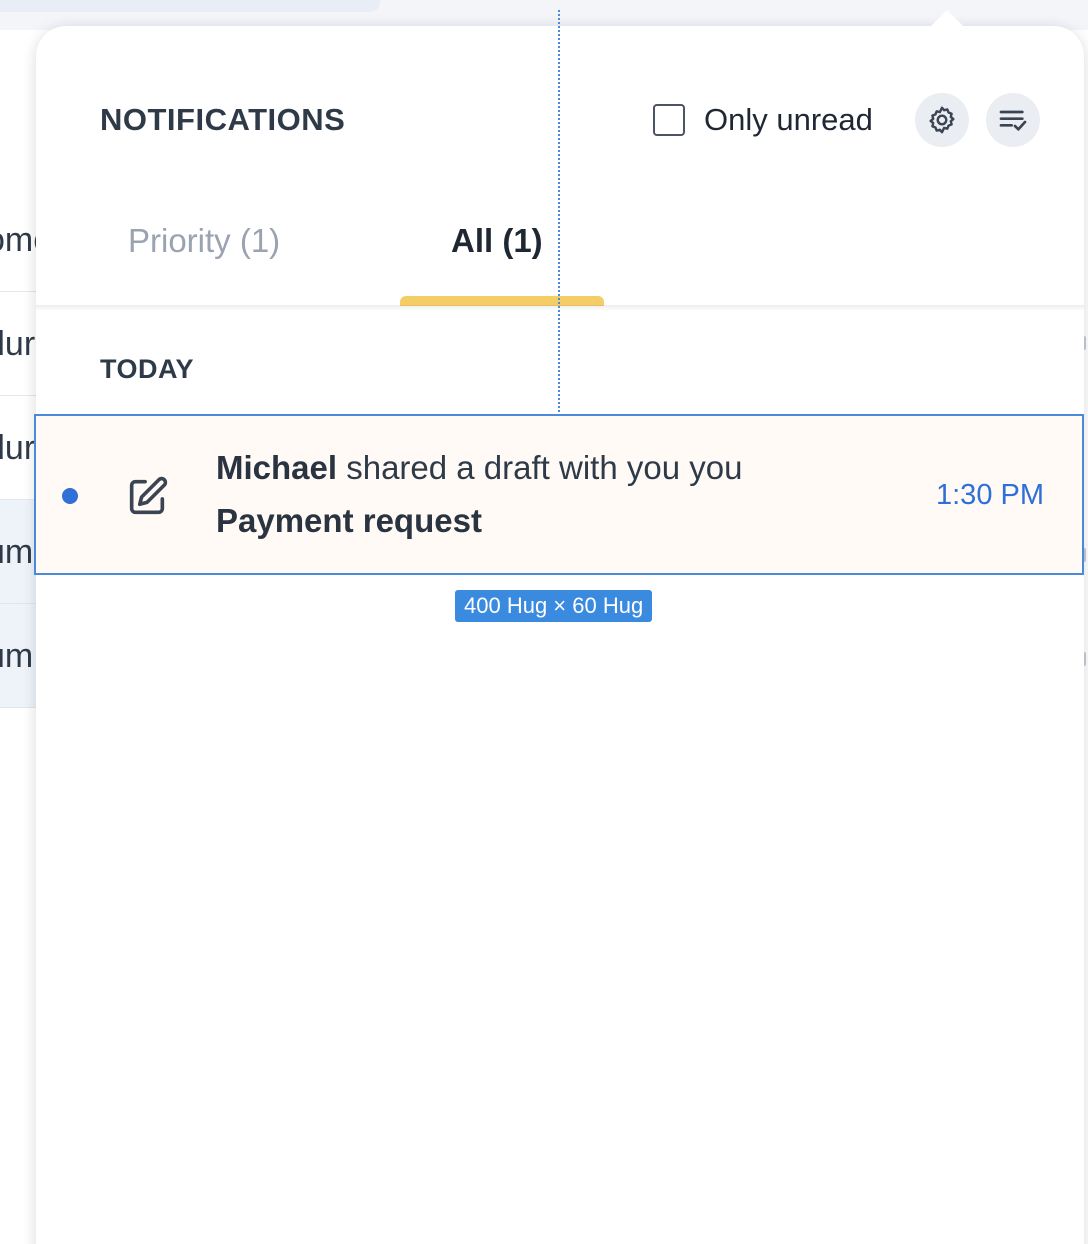  I want to click on popover-caret, so click(947, 18).